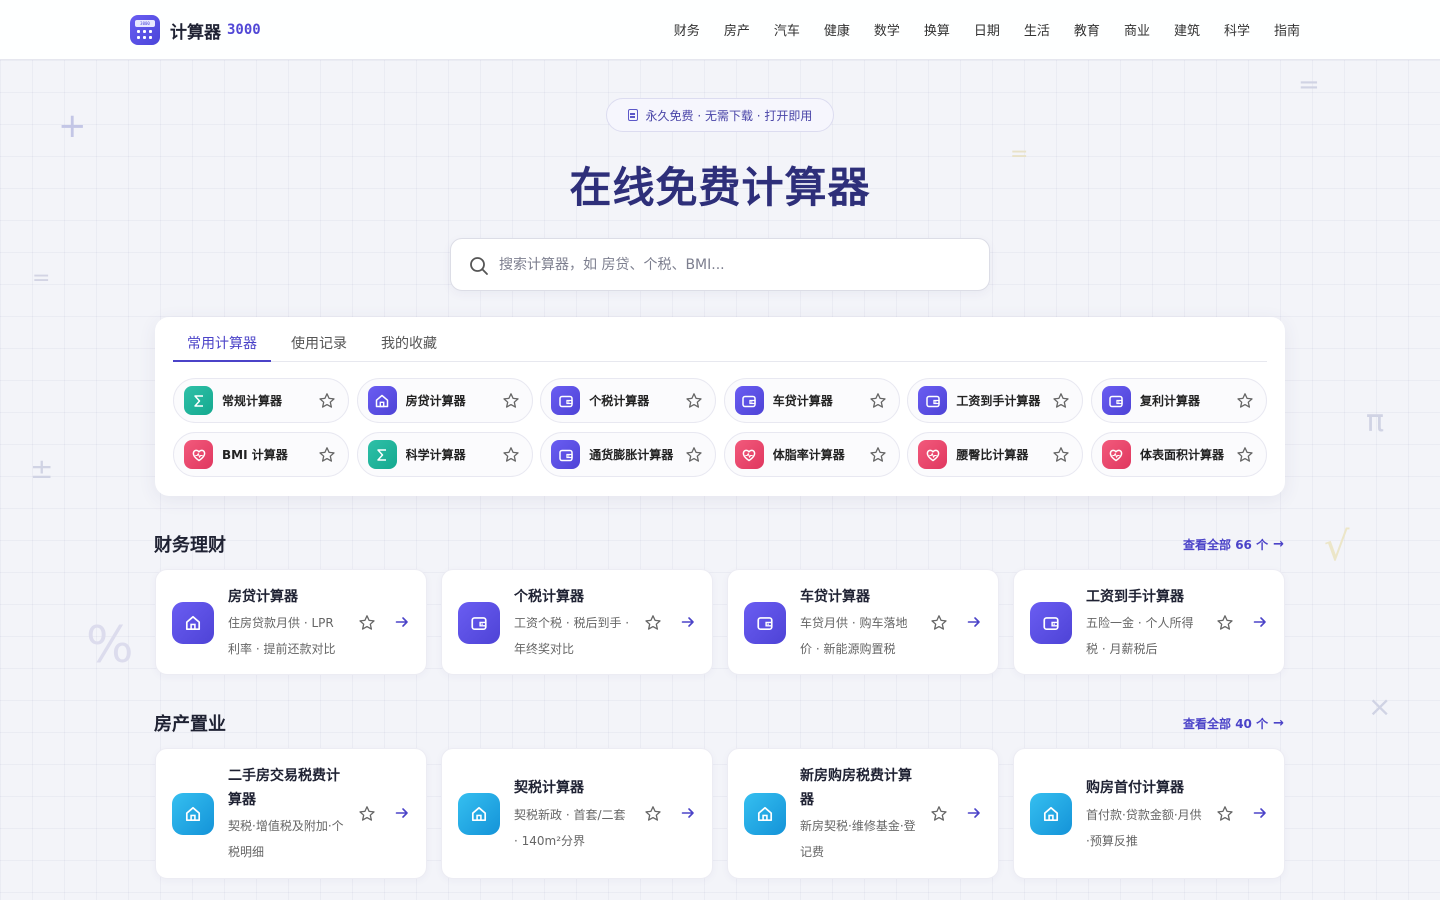 The width and height of the screenshot is (1440, 900). Describe the element at coordinates (145, 23) in the screenshot. I see `logo-screen-text: 3000` at that location.